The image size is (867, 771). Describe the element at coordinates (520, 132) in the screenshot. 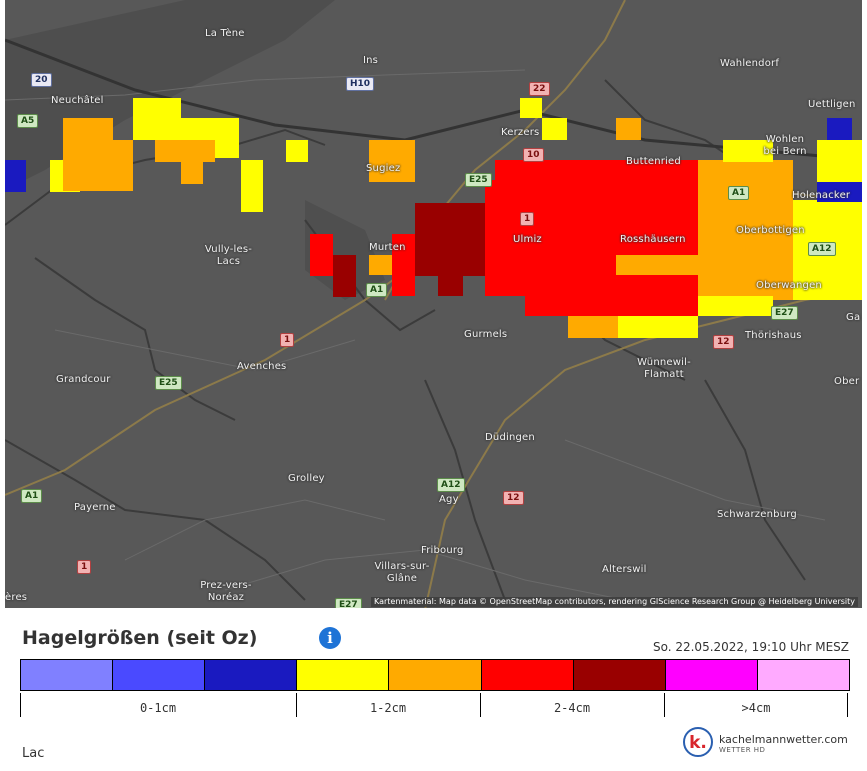

I see `place-label: Kerzers` at that location.